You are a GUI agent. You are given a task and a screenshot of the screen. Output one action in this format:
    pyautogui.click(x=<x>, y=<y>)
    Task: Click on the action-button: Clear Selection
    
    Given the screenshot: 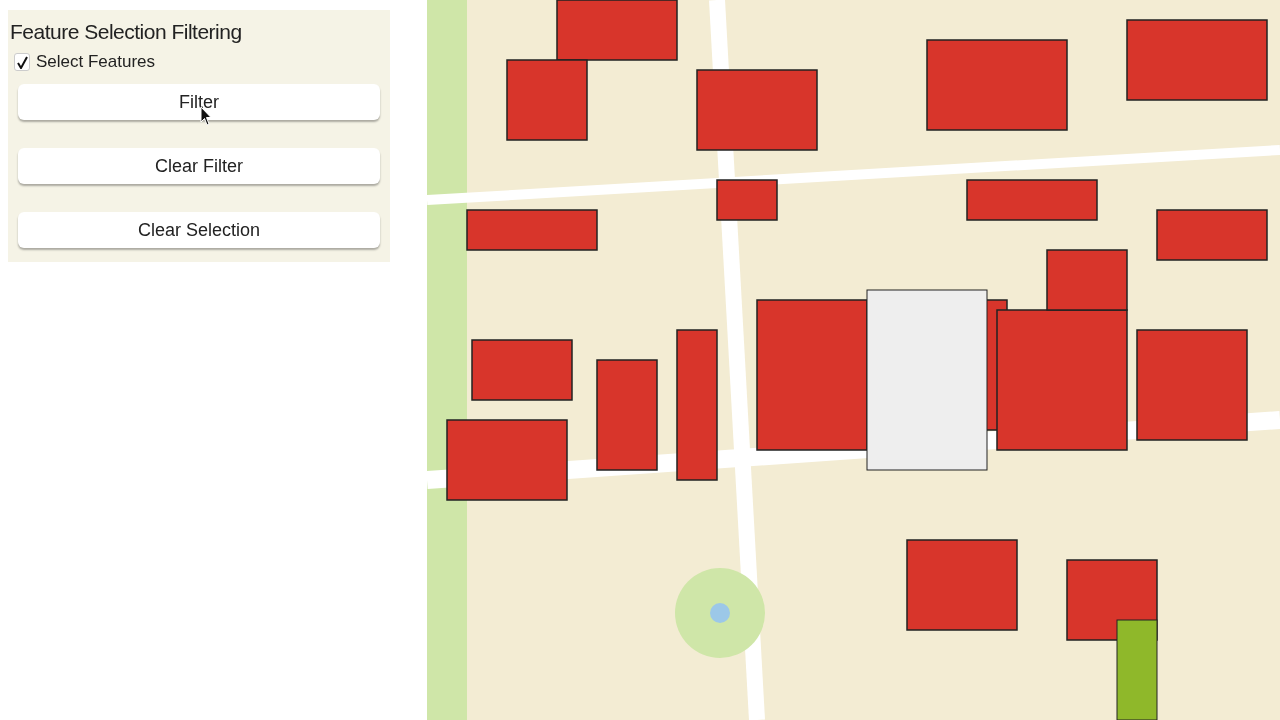 What is the action you would take?
    pyautogui.click(x=199, y=230)
    